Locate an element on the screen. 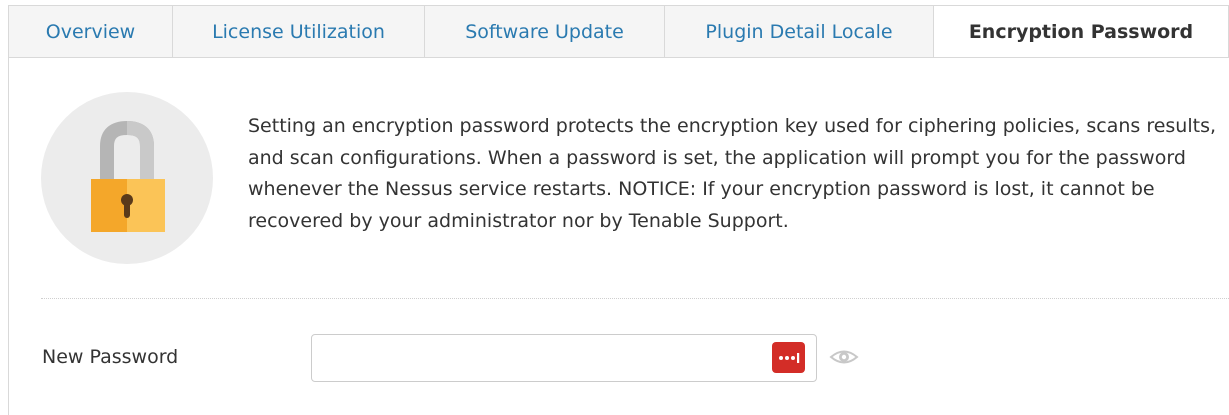  content-left-border is located at coordinates (8, 236).